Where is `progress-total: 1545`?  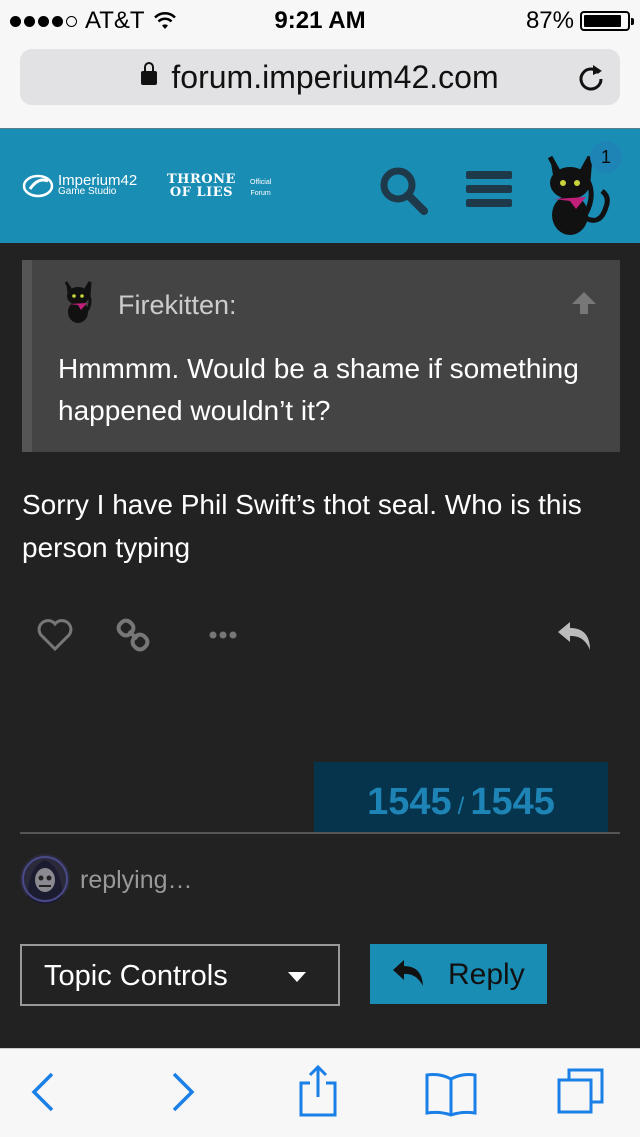 progress-total: 1545 is located at coordinates (512, 802).